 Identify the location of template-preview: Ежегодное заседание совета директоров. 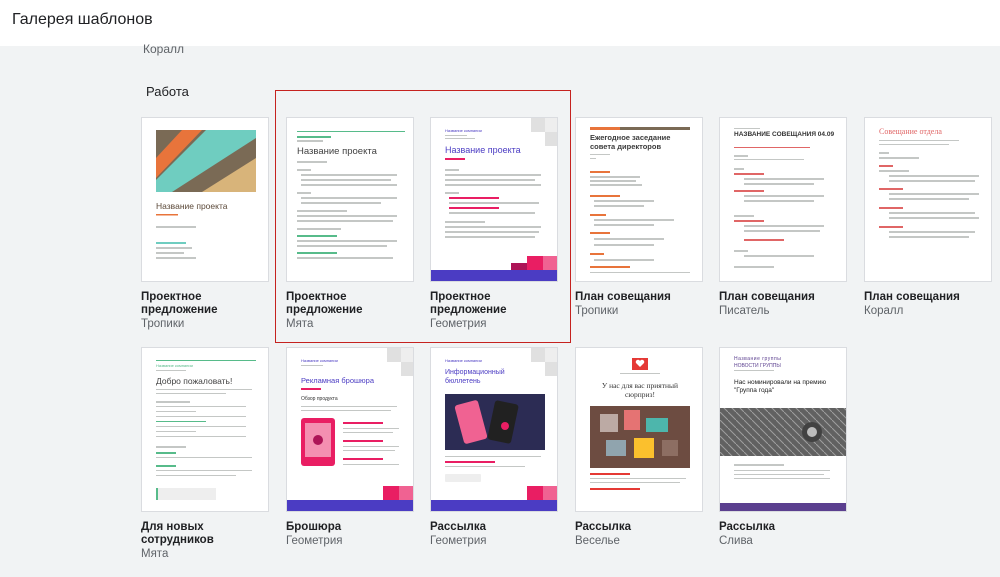
(639, 199).